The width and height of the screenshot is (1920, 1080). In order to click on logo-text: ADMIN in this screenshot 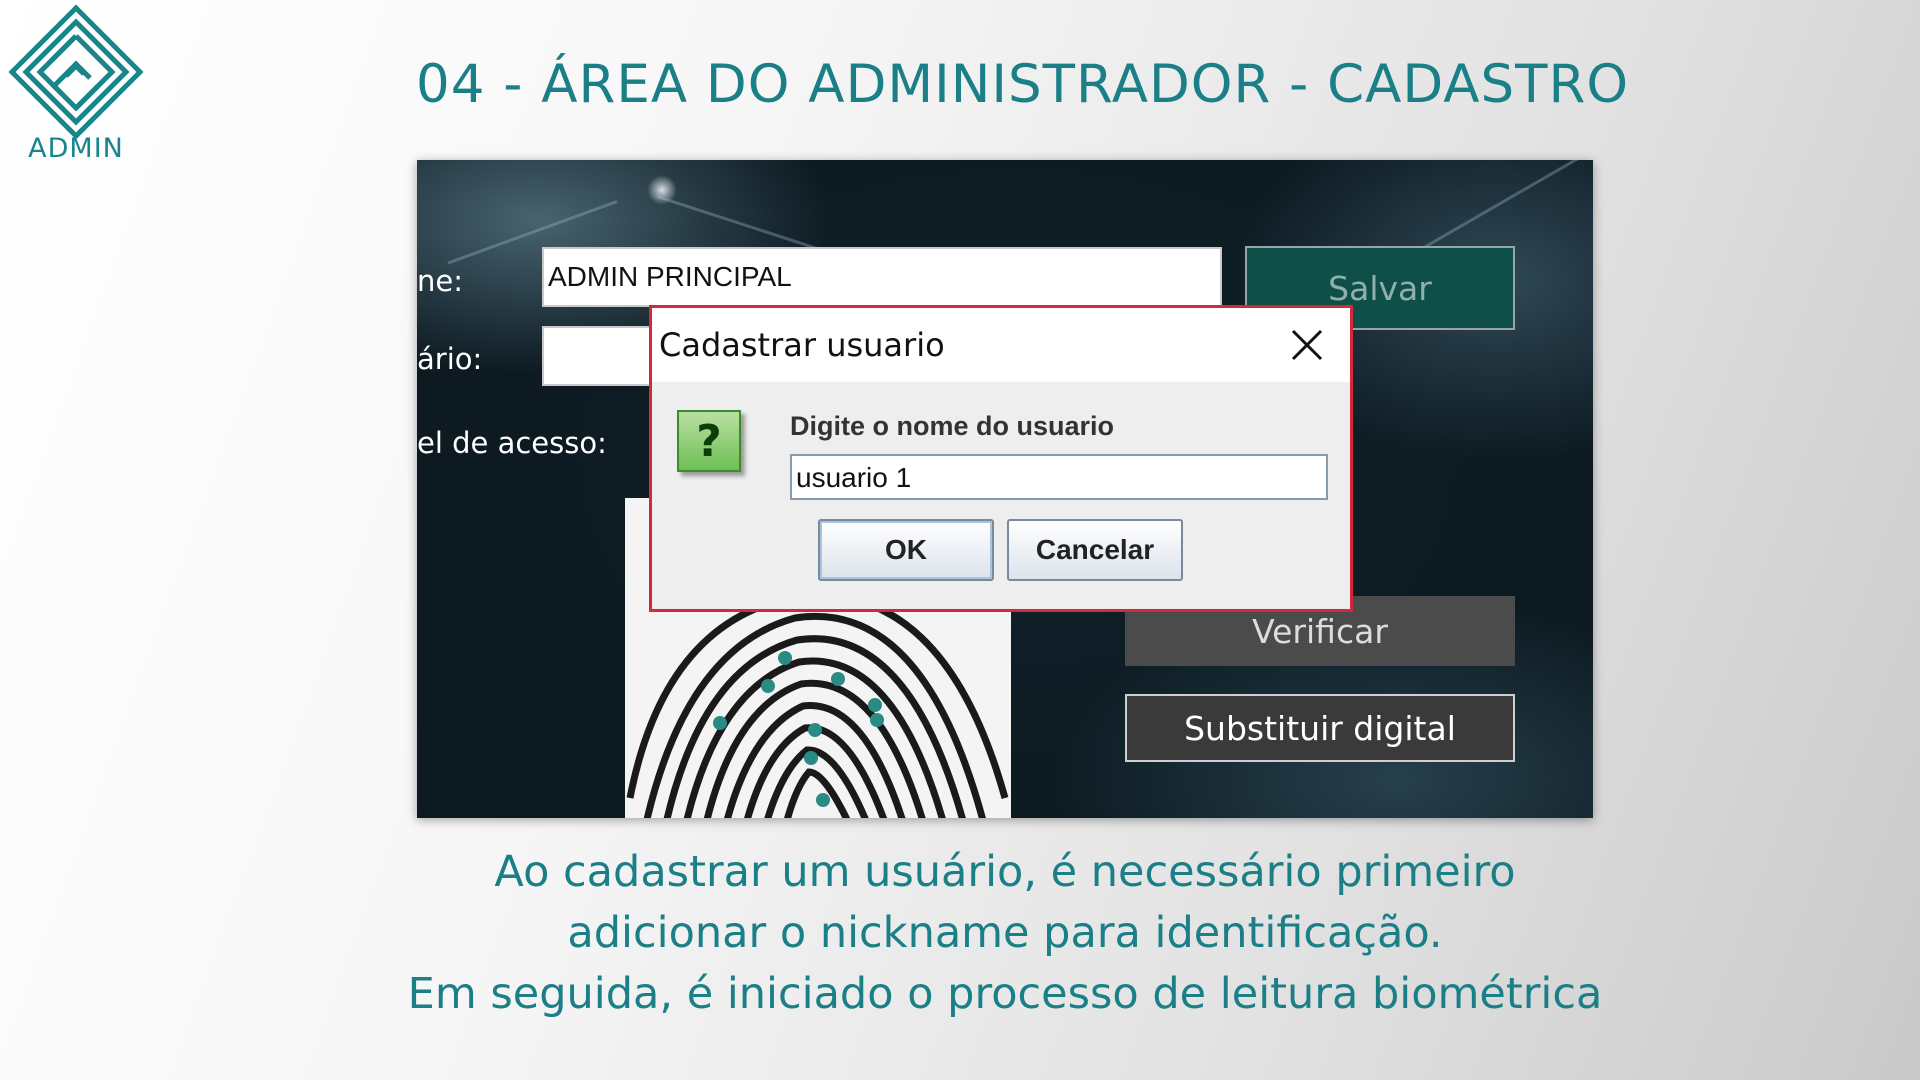, I will do `click(76, 148)`.